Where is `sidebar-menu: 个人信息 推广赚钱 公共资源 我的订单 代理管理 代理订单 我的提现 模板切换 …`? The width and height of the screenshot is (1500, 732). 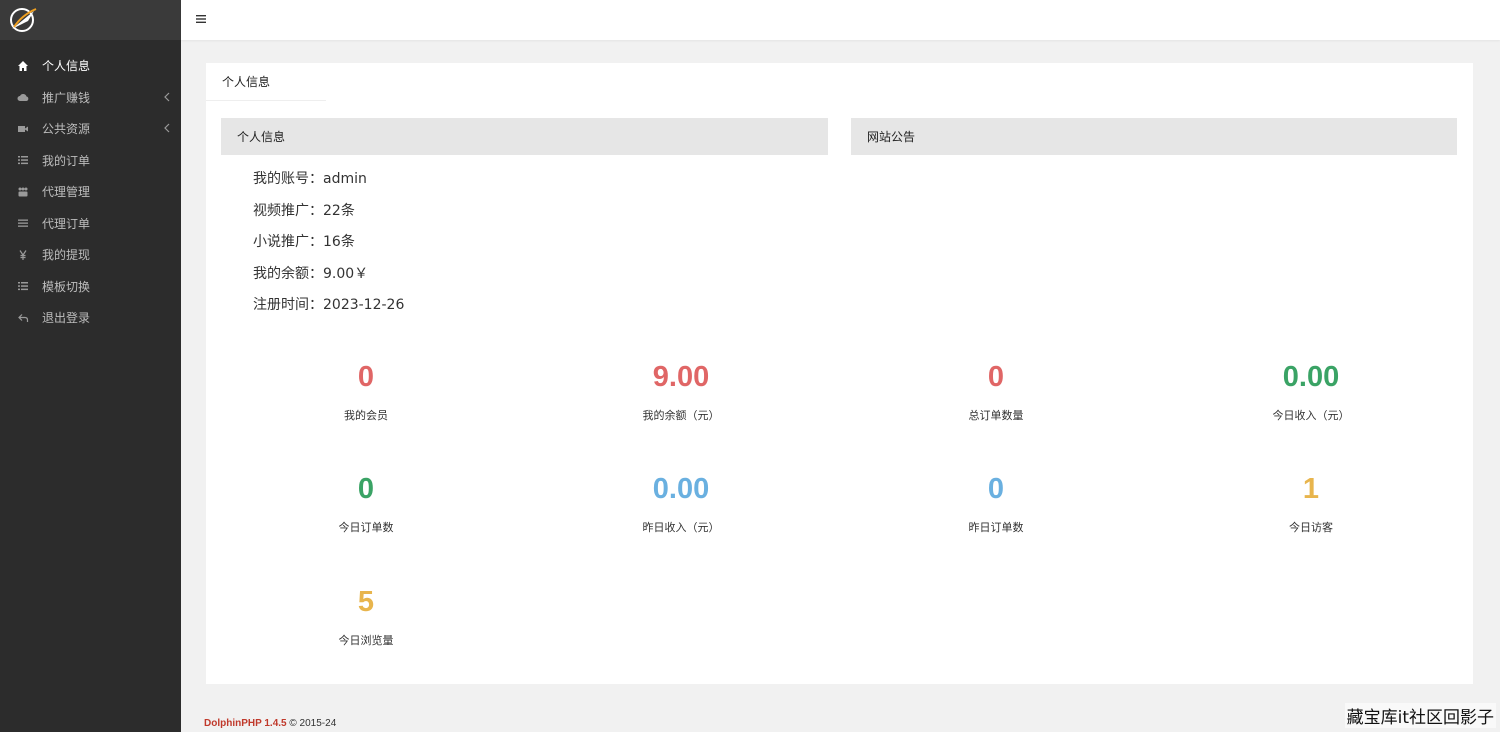
sidebar-menu: 个人信息 推广赚钱 公共资源 我的订单 代理管理 代理订单 我的提现 模板切换 … is located at coordinates (90, 187).